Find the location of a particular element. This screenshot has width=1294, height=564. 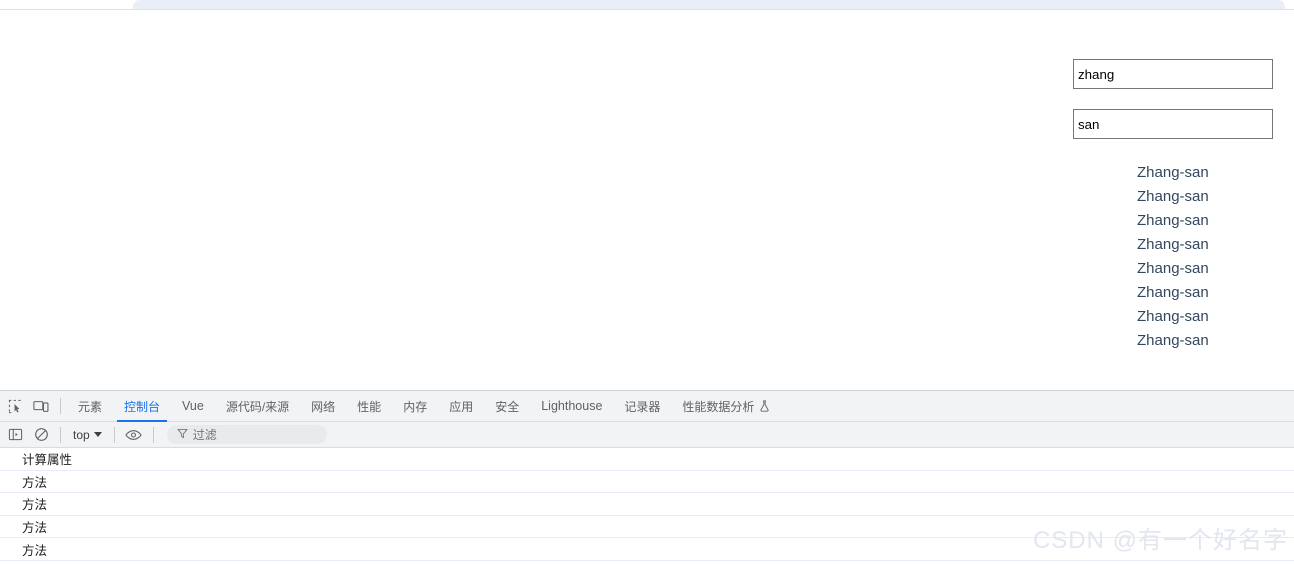

device-toolbar-icon is located at coordinates (41, 406).